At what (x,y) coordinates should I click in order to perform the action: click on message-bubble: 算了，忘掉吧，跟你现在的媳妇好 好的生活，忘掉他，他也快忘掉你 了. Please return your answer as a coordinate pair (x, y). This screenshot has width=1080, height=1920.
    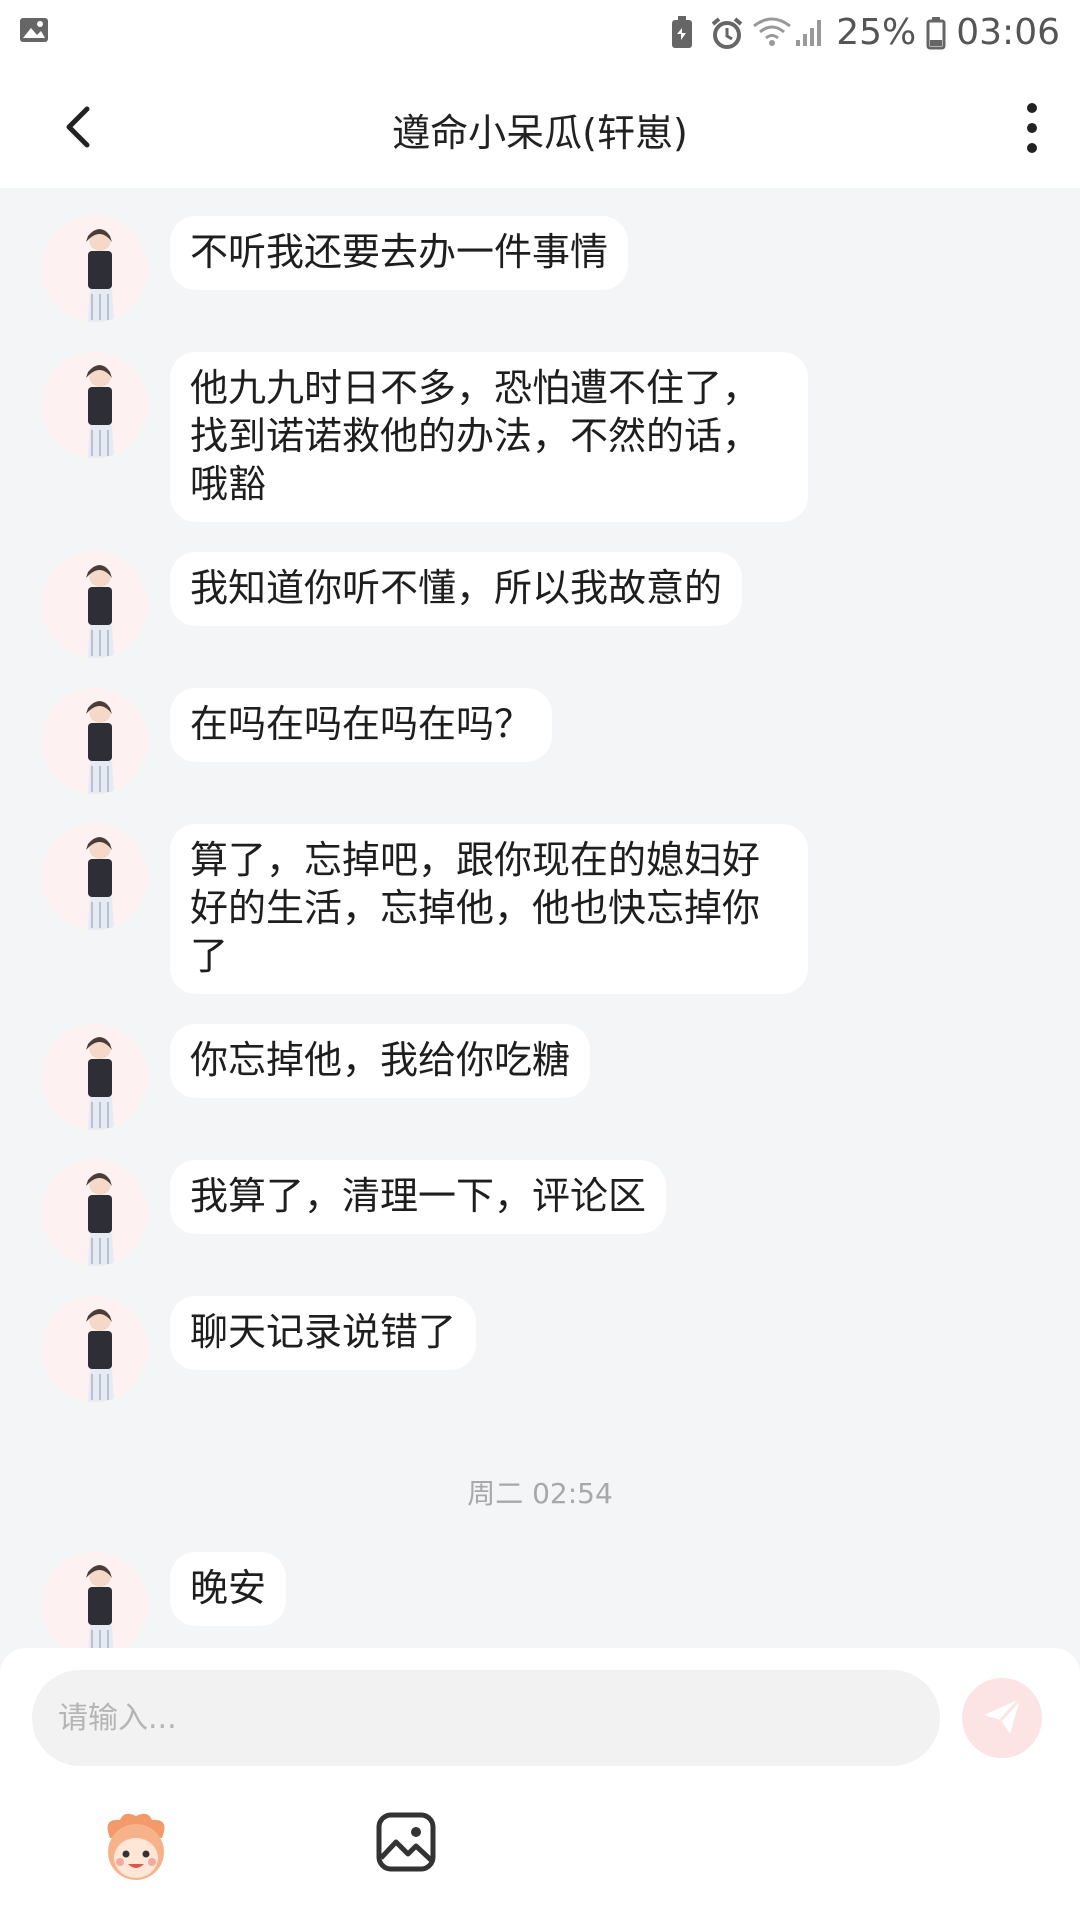
    Looking at the image, I should click on (489, 909).